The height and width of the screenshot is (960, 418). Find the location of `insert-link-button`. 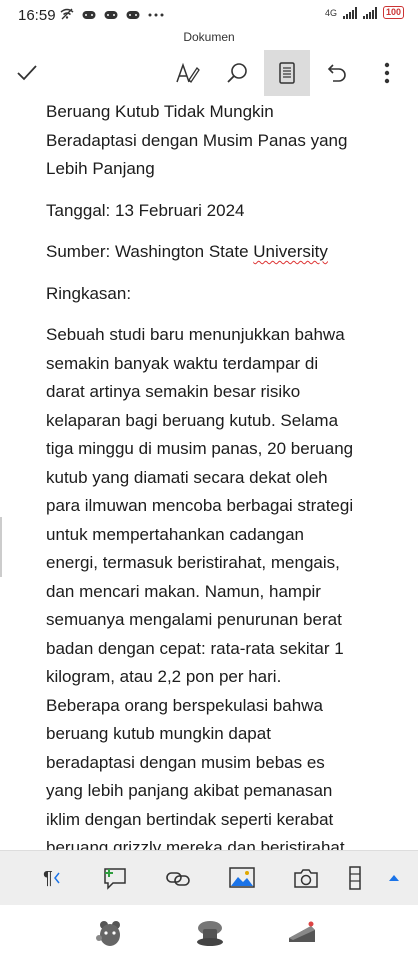

insert-link-button is located at coordinates (178, 878).